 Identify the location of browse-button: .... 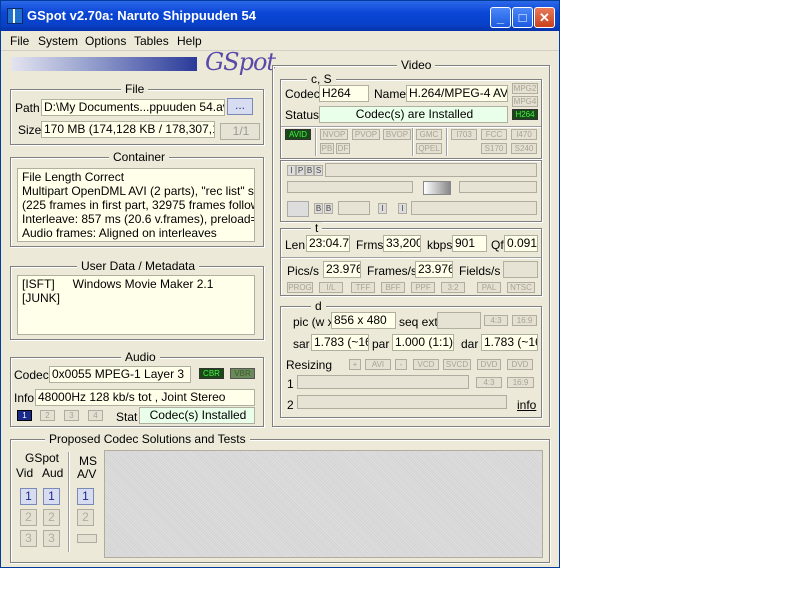
(240, 106).